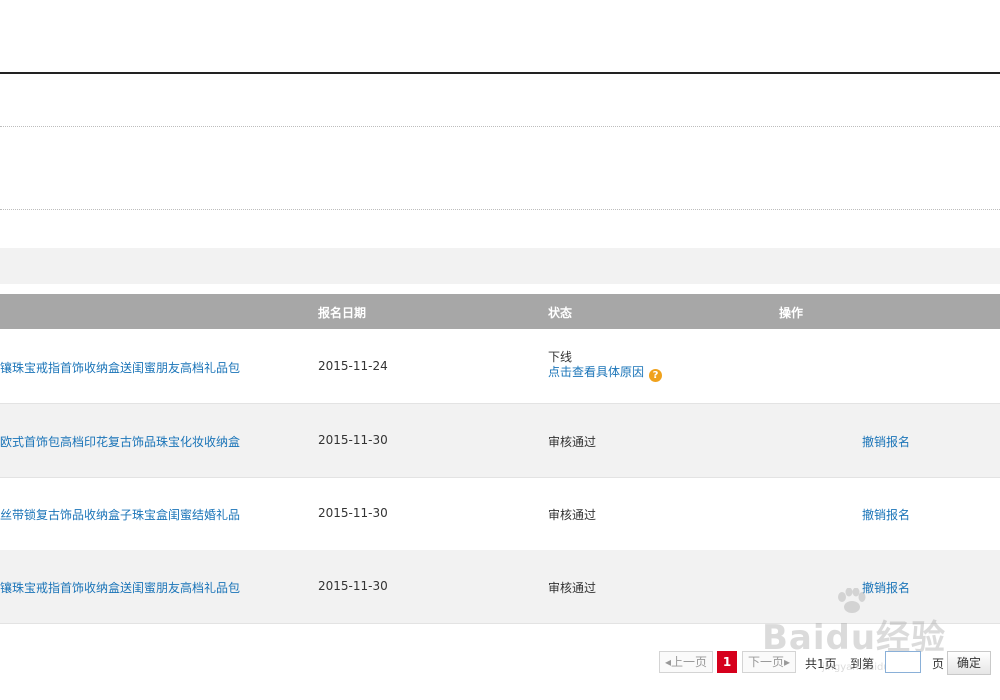 The width and height of the screenshot is (1000, 700). What do you see at coordinates (656, 375) in the screenshot?
I see `help-icon: ?` at bounding box center [656, 375].